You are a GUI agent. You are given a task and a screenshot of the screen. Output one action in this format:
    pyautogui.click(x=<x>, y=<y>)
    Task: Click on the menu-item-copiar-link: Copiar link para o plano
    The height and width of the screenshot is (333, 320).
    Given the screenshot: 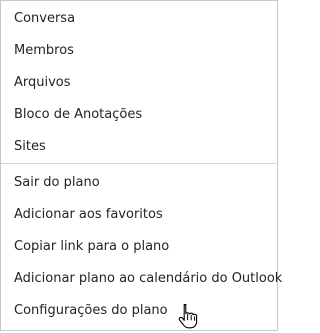 What is the action you would take?
    pyautogui.click(x=139, y=247)
    